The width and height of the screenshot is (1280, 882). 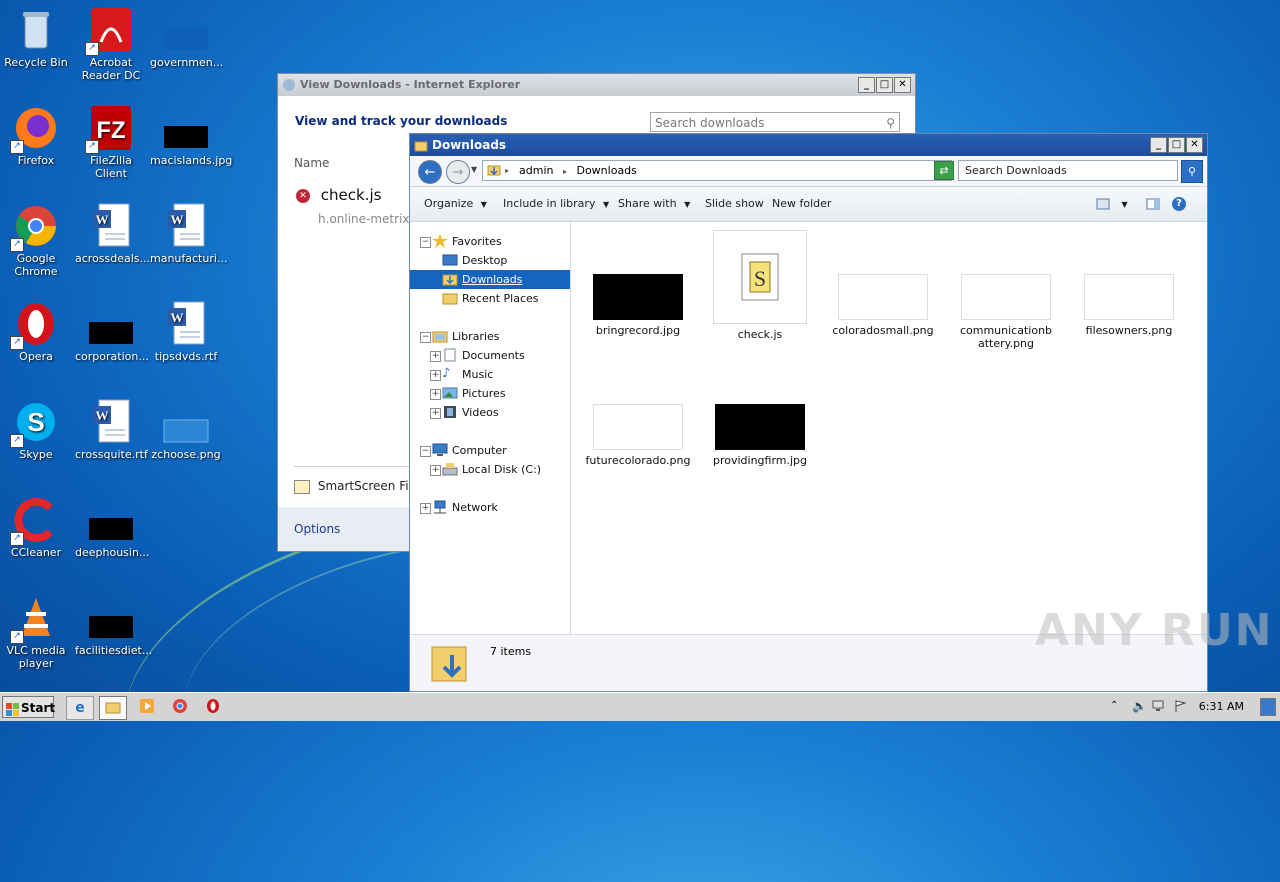 What do you see at coordinates (1153, 204) in the screenshot?
I see `preview-pane-button` at bounding box center [1153, 204].